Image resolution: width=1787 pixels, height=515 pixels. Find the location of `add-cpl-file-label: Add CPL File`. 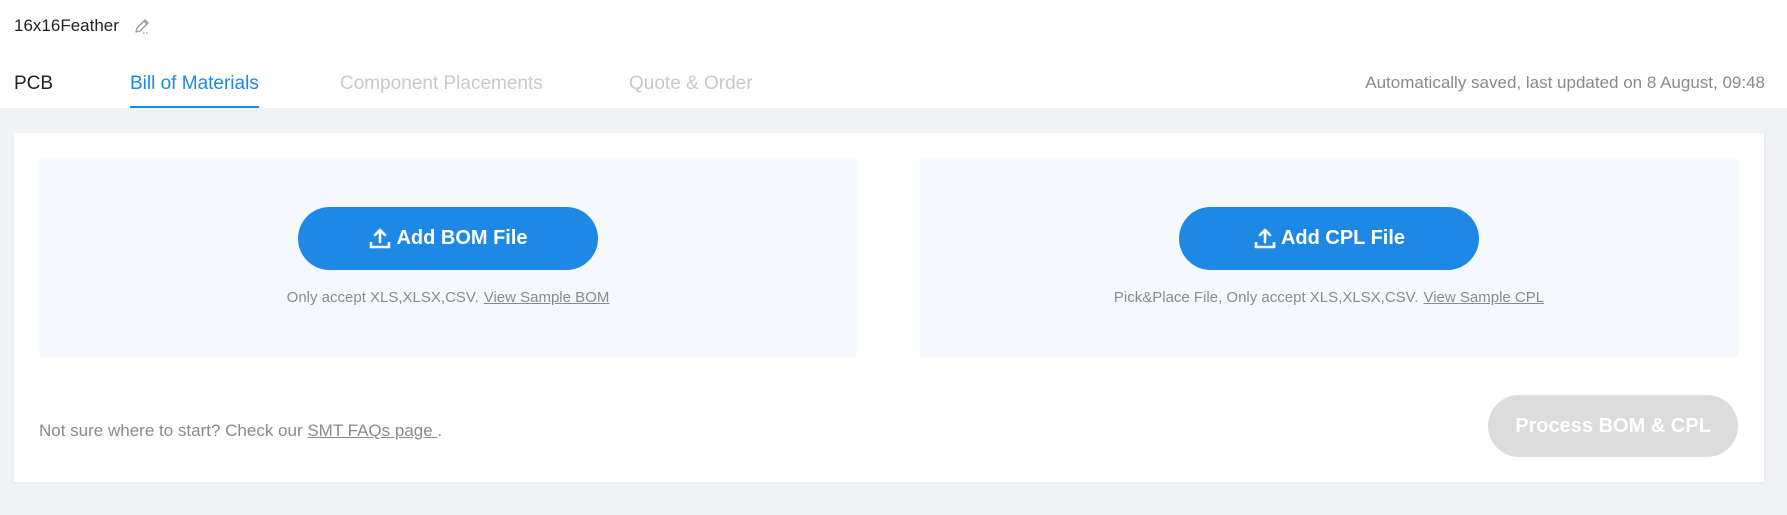

add-cpl-file-label: Add CPL File is located at coordinates (1343, 238).